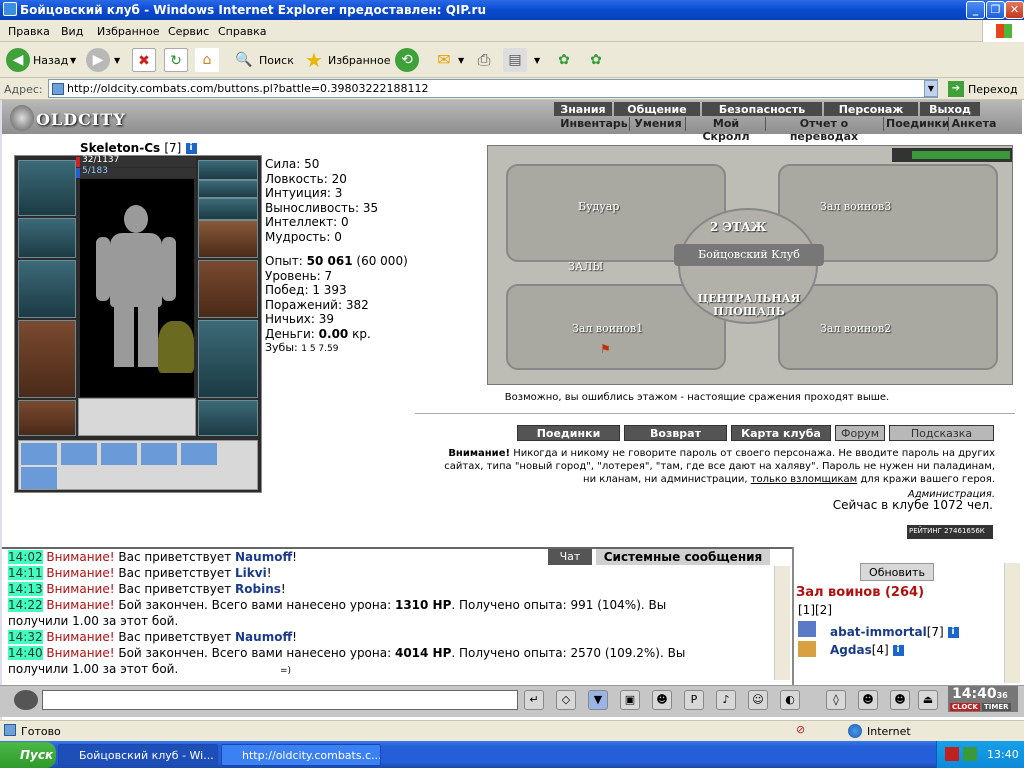 This screenshot has width=1024, height=768. What do you see at coordinates (228, 170) in the screenshot?
I see `earrings-slot` at bounding box center [228, 170].